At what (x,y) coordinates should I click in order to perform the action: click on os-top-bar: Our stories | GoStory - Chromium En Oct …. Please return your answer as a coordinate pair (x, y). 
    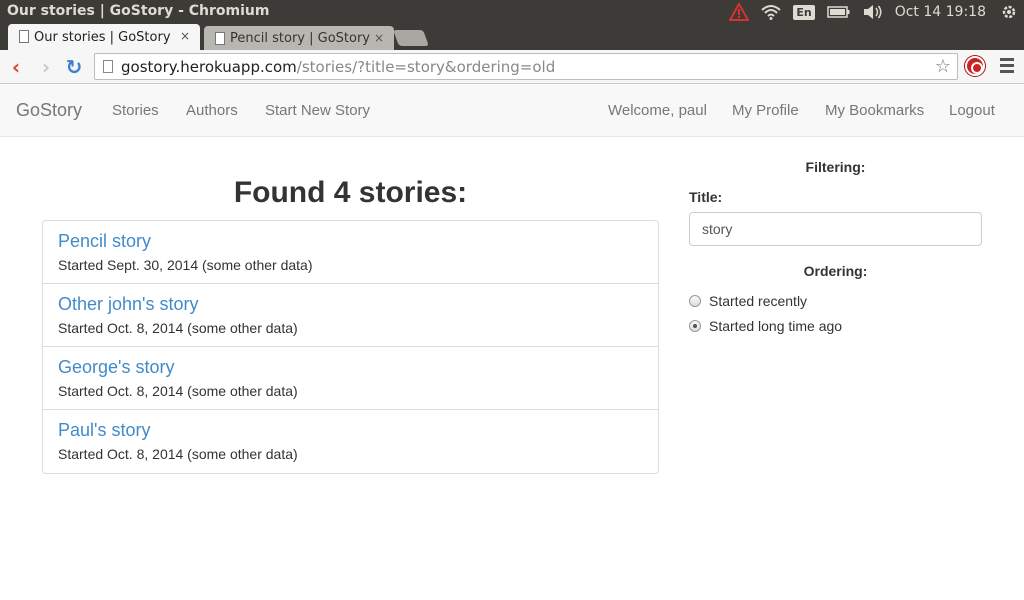
    Looking at the image, I should click on (512, 12).